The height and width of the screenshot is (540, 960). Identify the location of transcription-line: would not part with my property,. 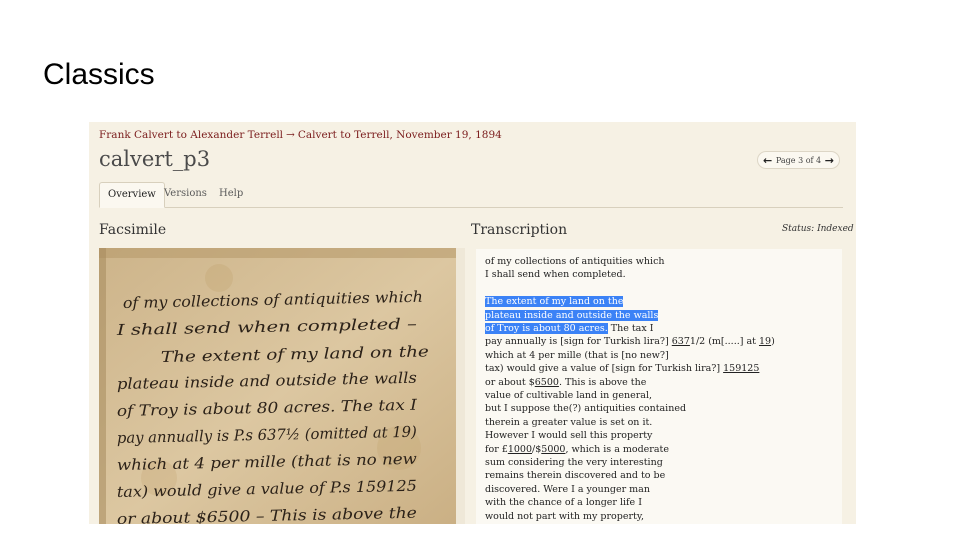
(564, 516).